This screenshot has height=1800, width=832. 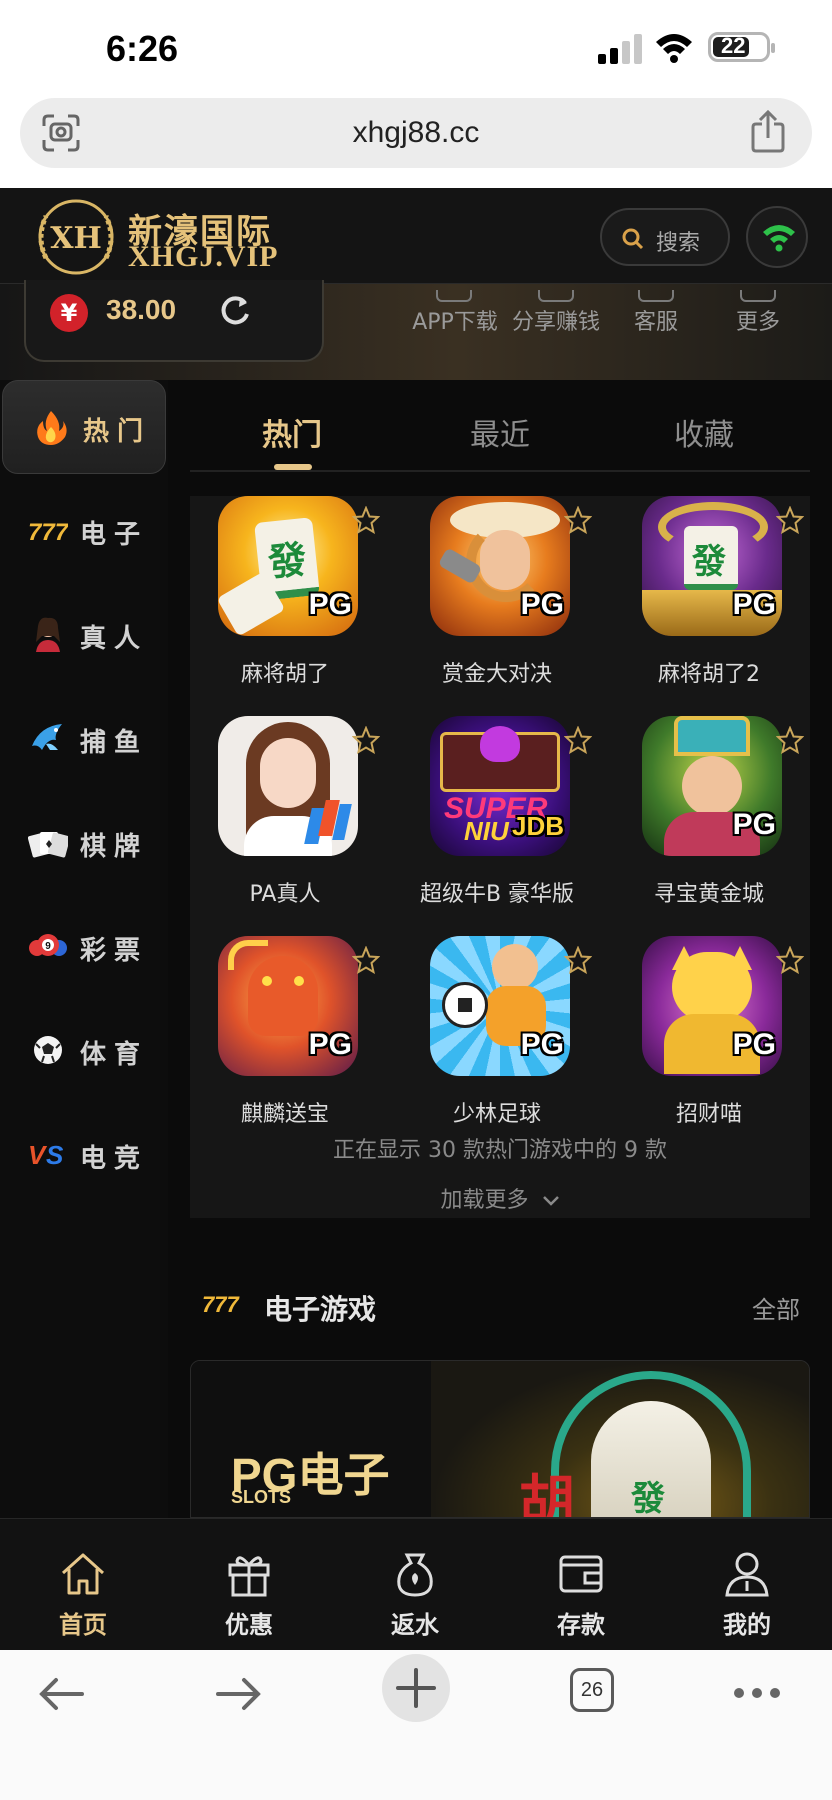 What do you see at coordinates (556, 296) in the screenshot?
I see `share-money-icon` at bounding box center [556, 296].